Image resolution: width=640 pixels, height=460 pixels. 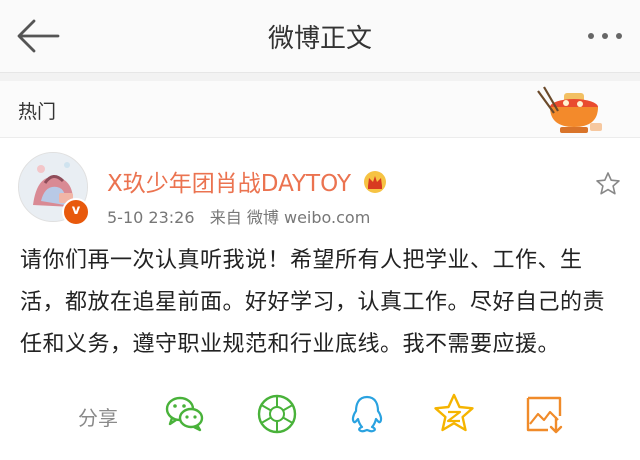 I want to click on verified-badge-icon: v, so click(x=76, y=212).